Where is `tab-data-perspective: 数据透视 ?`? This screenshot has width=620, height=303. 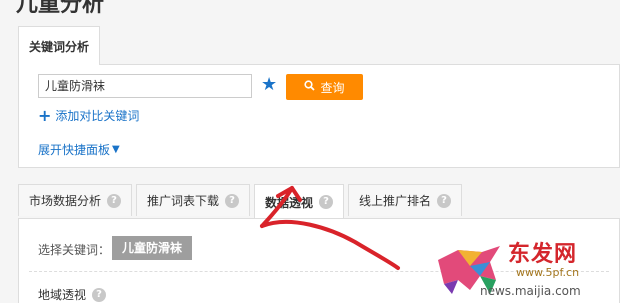
tab-data-perspective: 数据透视 ? is located at coordinates (299, 201).